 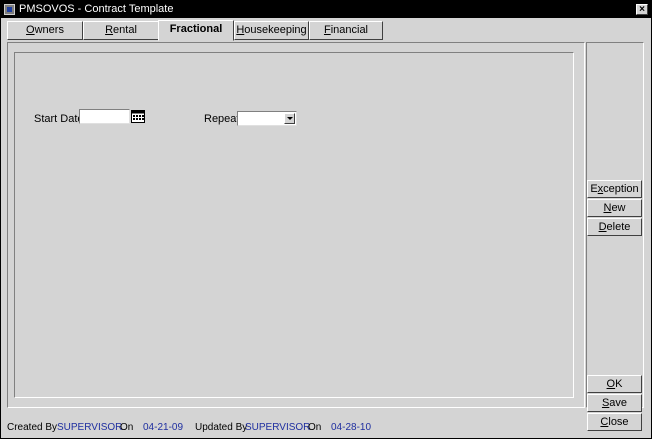 What do you see at coordinates (614, 227) in the screenshot?
I see `delete-button: Delete` at bounding box center [614, 227].